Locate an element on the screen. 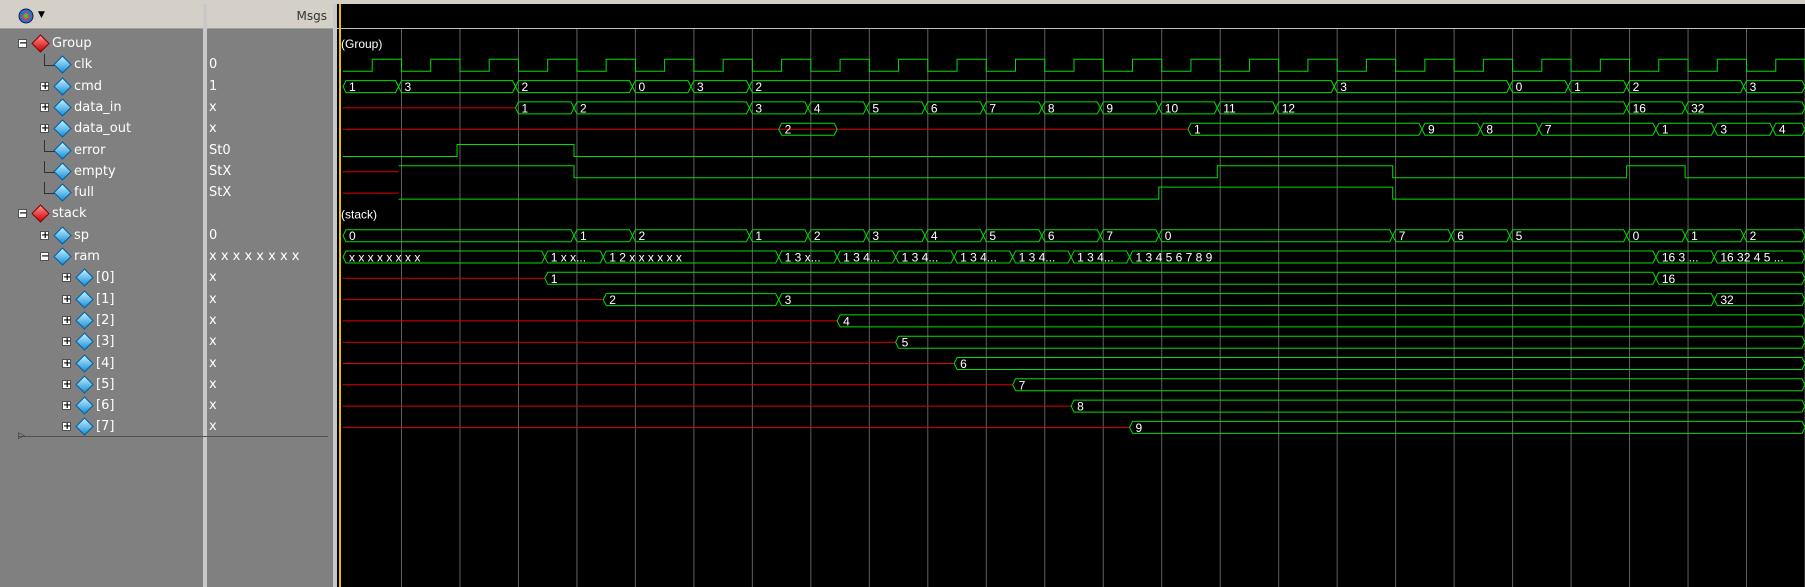 The image size is (1805, 587). signal-value: 1 is located at coordinates (213, 86).